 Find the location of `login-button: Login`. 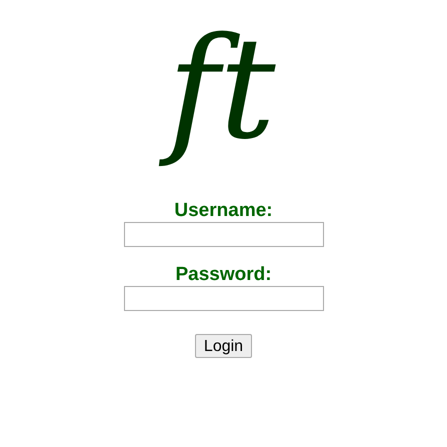

login-button: Login is located at coordinates (223, 346).